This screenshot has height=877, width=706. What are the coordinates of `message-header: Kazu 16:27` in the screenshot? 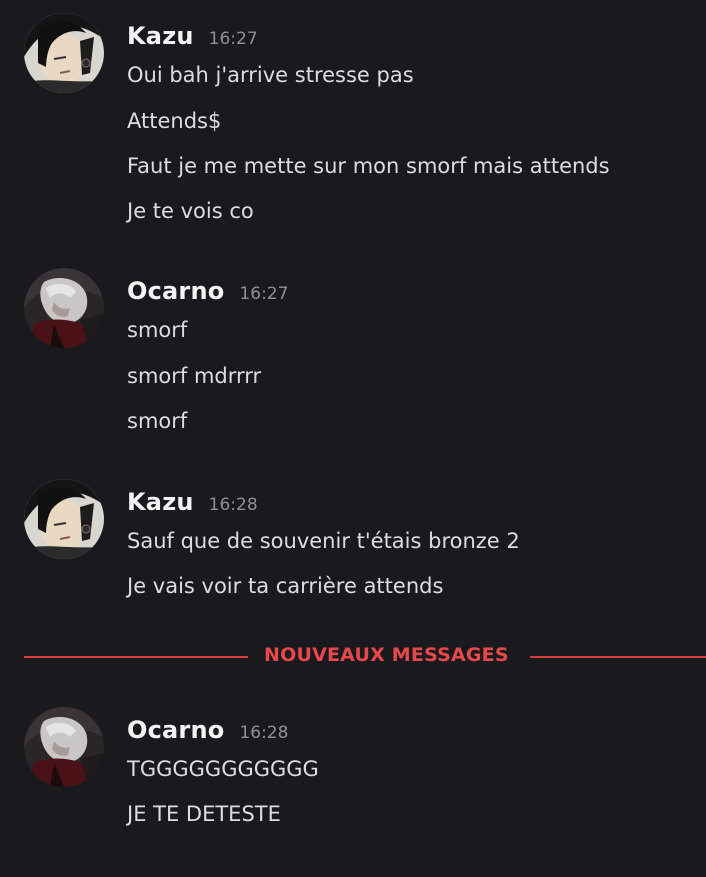 It's located at (192, 36).